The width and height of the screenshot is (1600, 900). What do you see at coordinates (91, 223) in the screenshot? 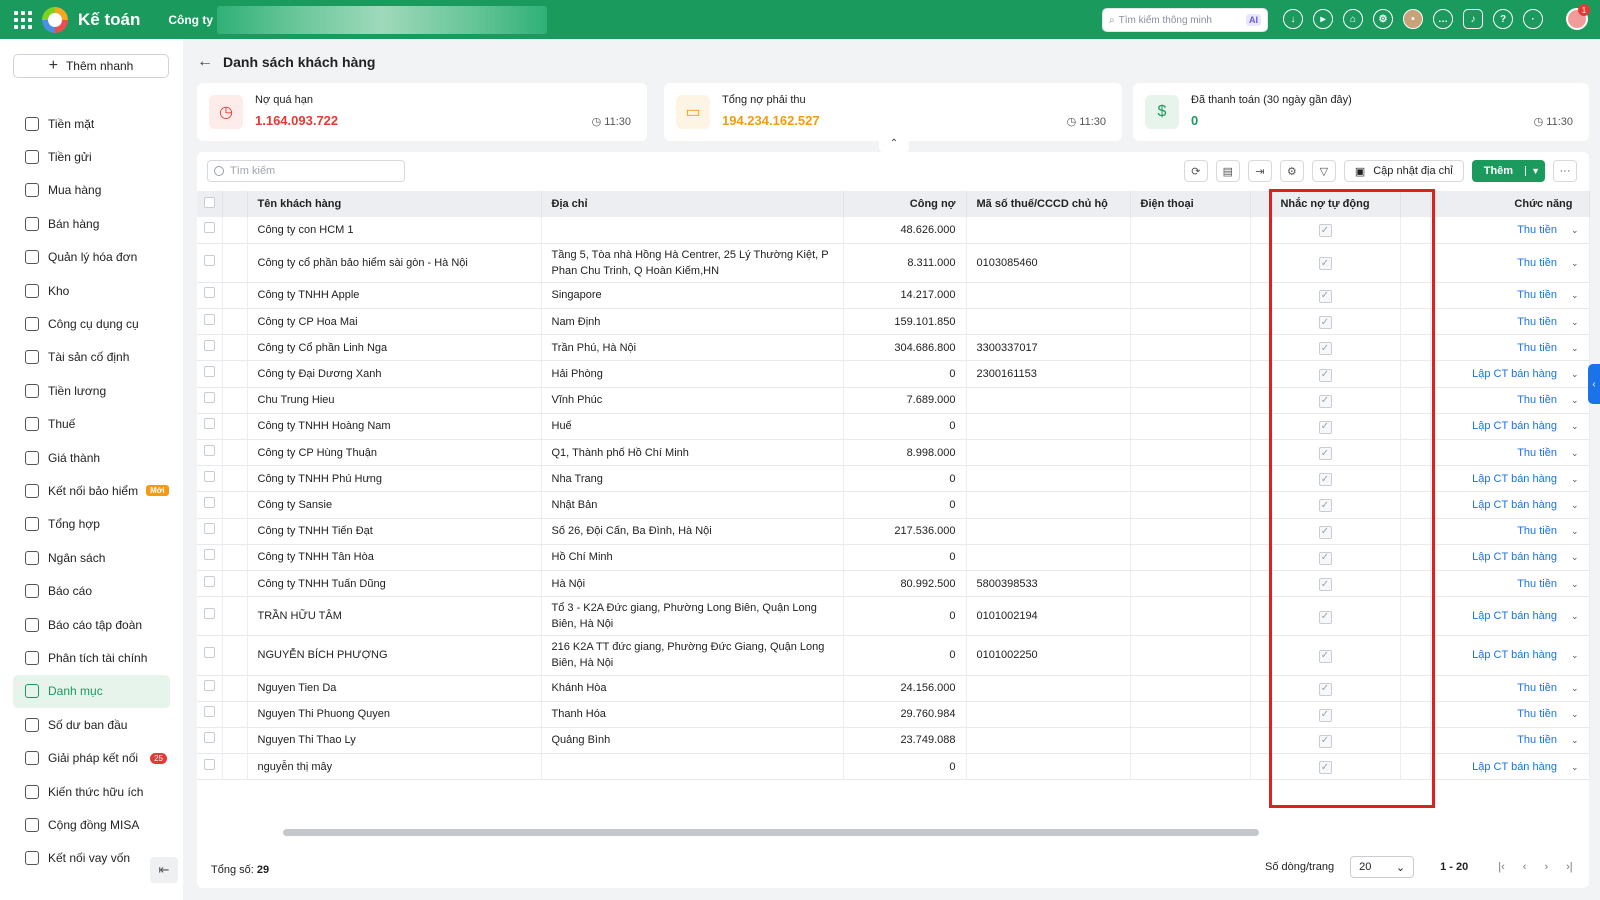
I see `sidebar-item: Bán hàng` at bounding box center [91, 223].